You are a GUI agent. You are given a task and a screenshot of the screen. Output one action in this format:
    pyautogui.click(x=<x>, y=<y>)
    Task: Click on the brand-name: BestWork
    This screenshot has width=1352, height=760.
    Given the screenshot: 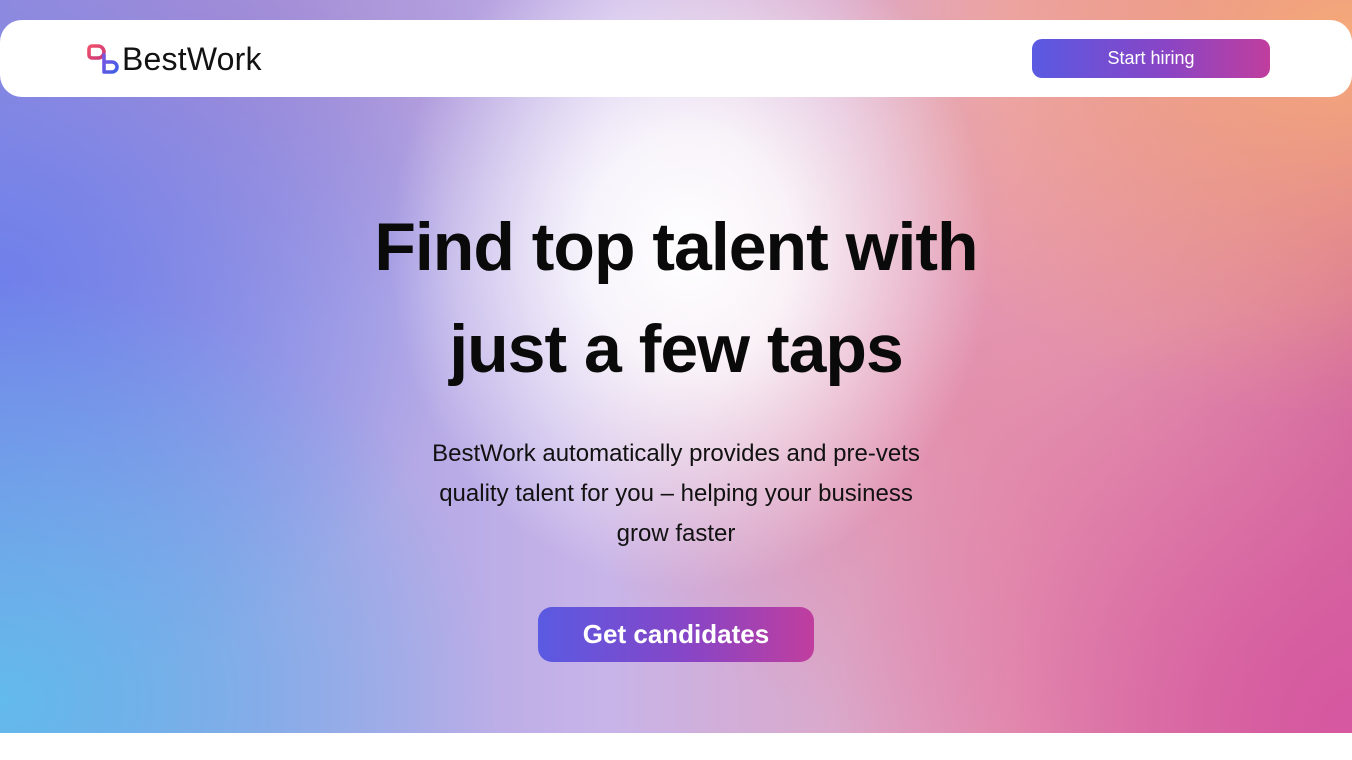 What is the action you would take?
    pyautogui.click(x=192, y=59)
    